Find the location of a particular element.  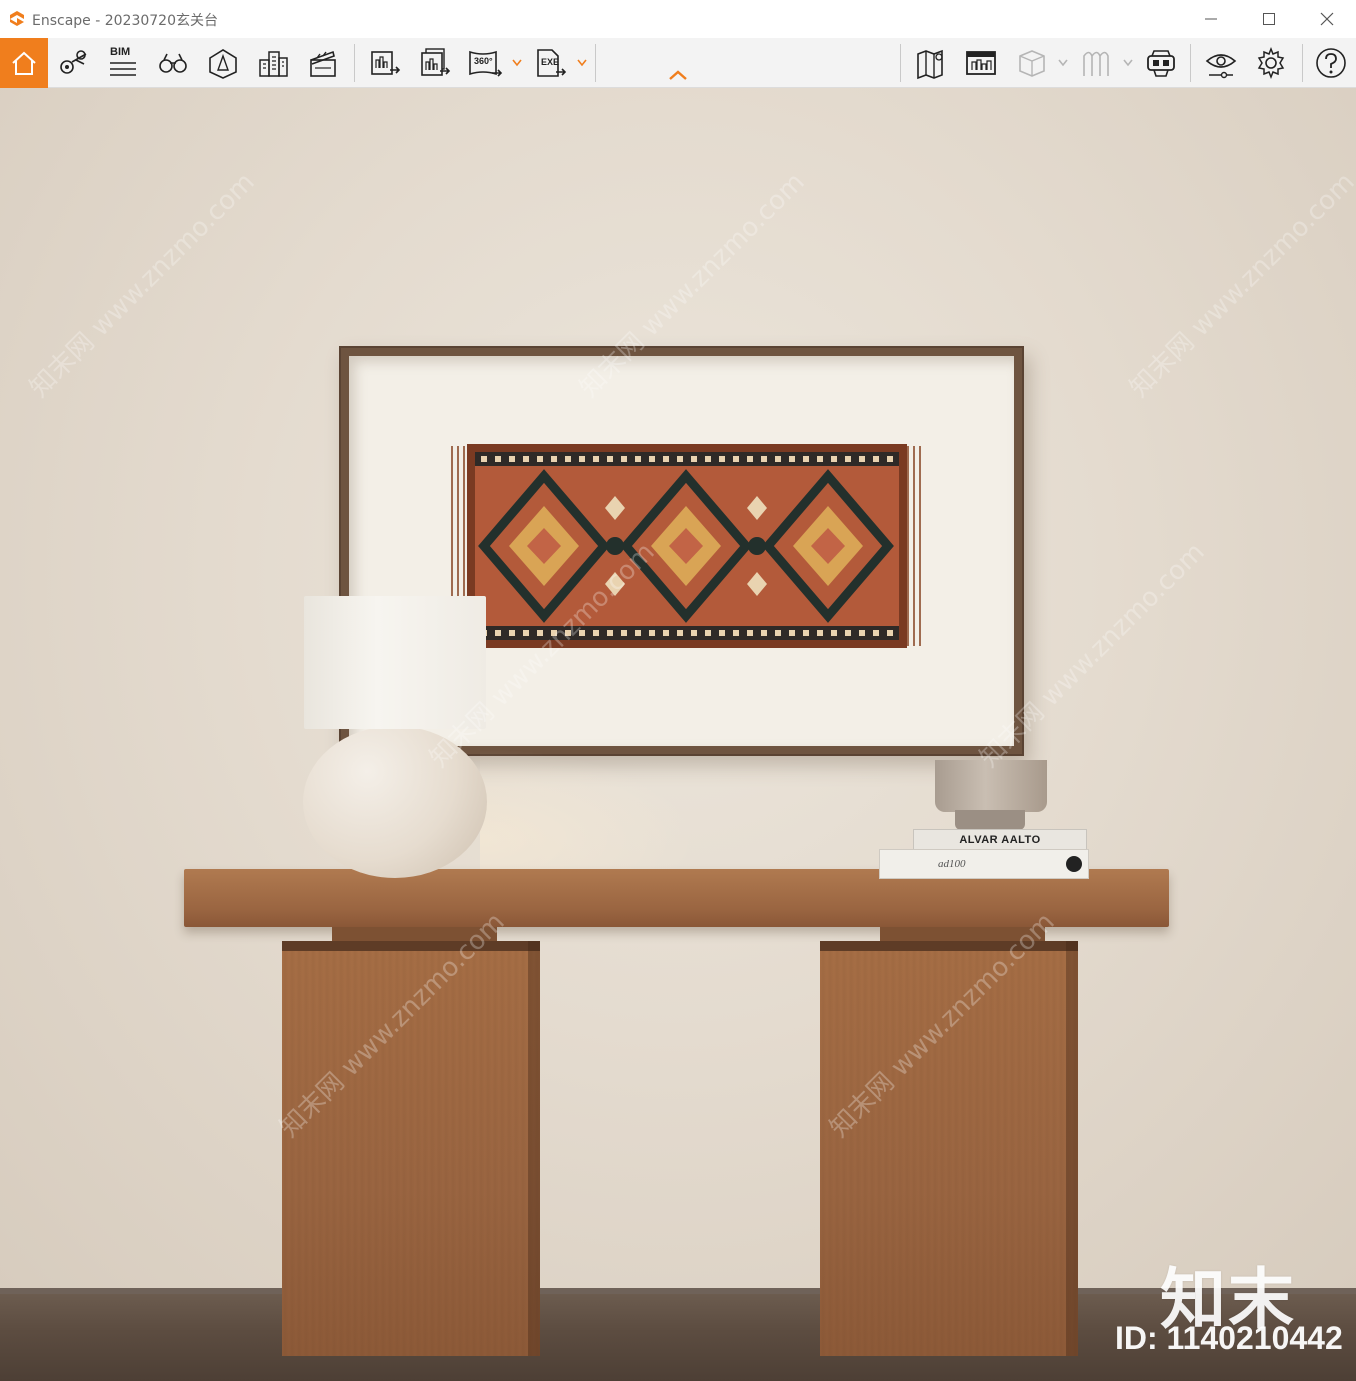

watermark-id: ID: 1140210442 is located at coordinates (1229, 1338).